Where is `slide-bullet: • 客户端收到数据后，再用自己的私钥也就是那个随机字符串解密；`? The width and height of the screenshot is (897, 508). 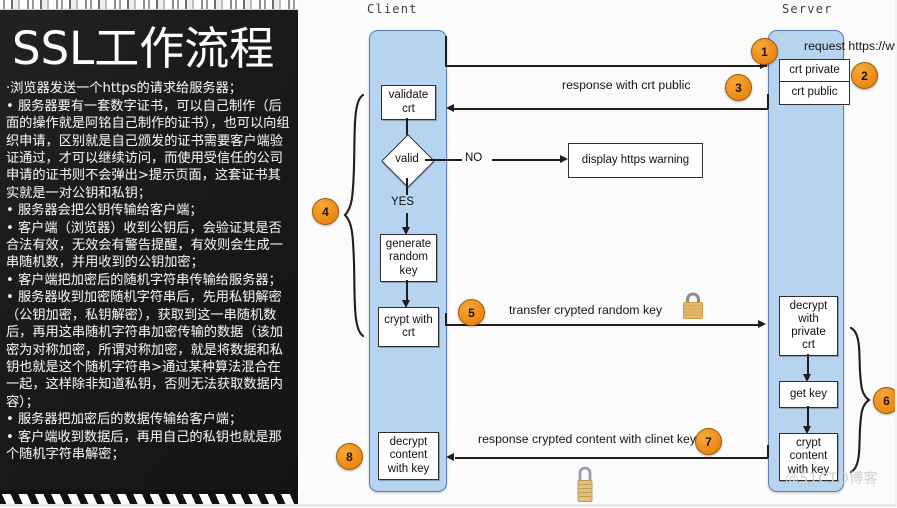 slide-bullet: • 客户端收到数据后，再用自己的私钥也就是那个随机字符串解密； is located at coordinates (144, 446).